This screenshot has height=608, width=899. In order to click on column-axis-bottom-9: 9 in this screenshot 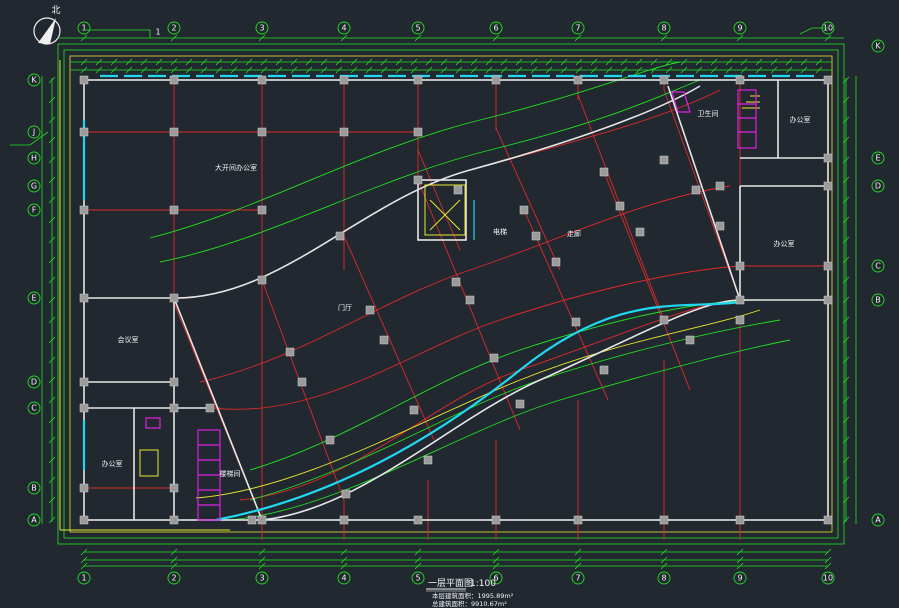, I will do `click(739, 578)`.